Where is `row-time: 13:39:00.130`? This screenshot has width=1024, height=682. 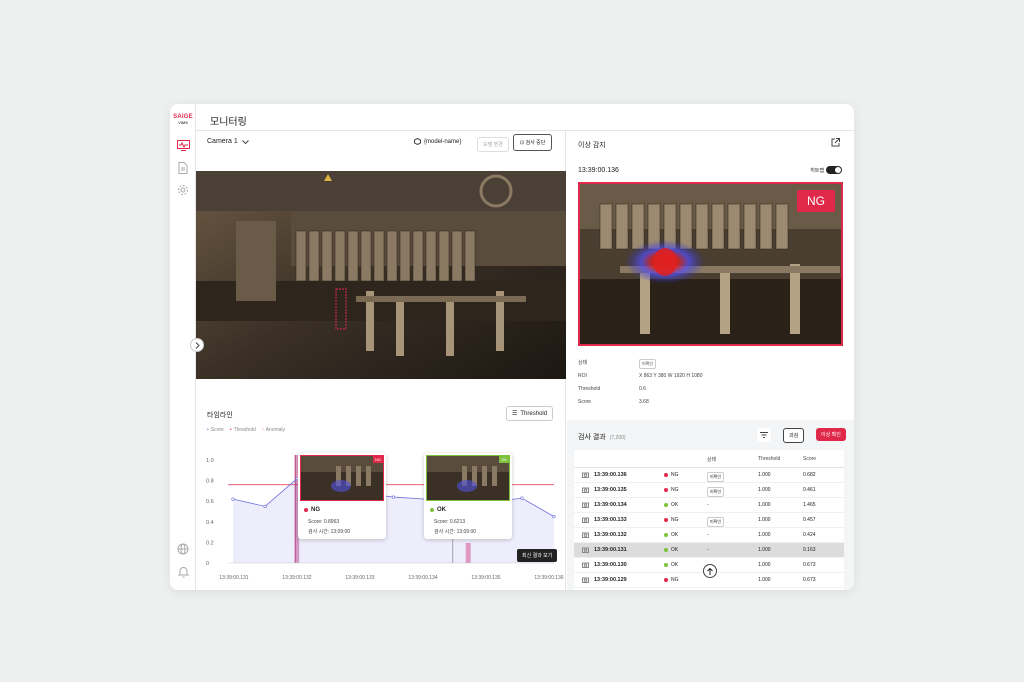 row-time: 13:39:00.130 is located at coordinates (610, 565).